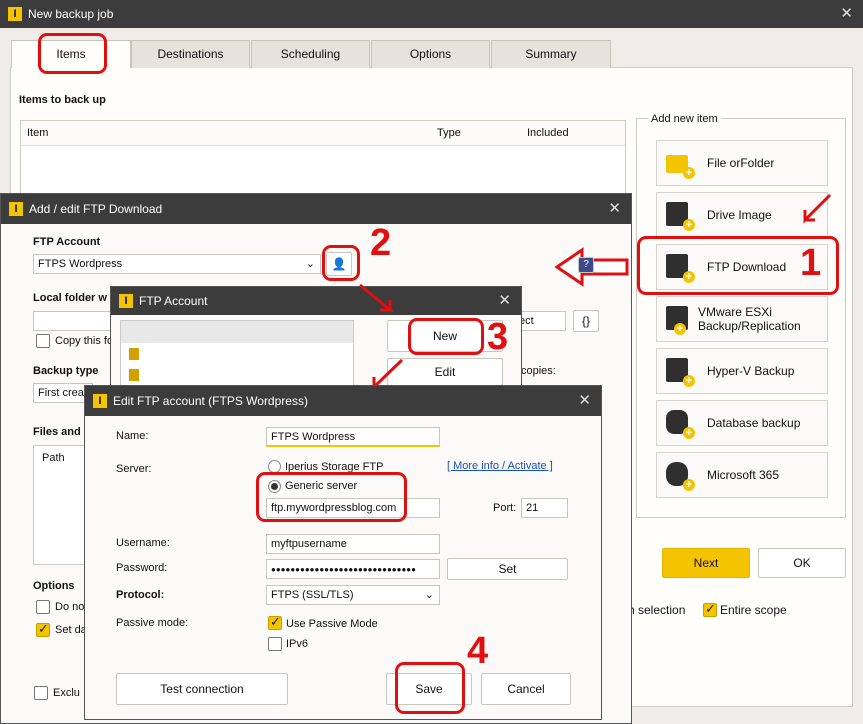 This screenshot has width=863, height=724. I want to click on column-type: Type, so click(449, 133).